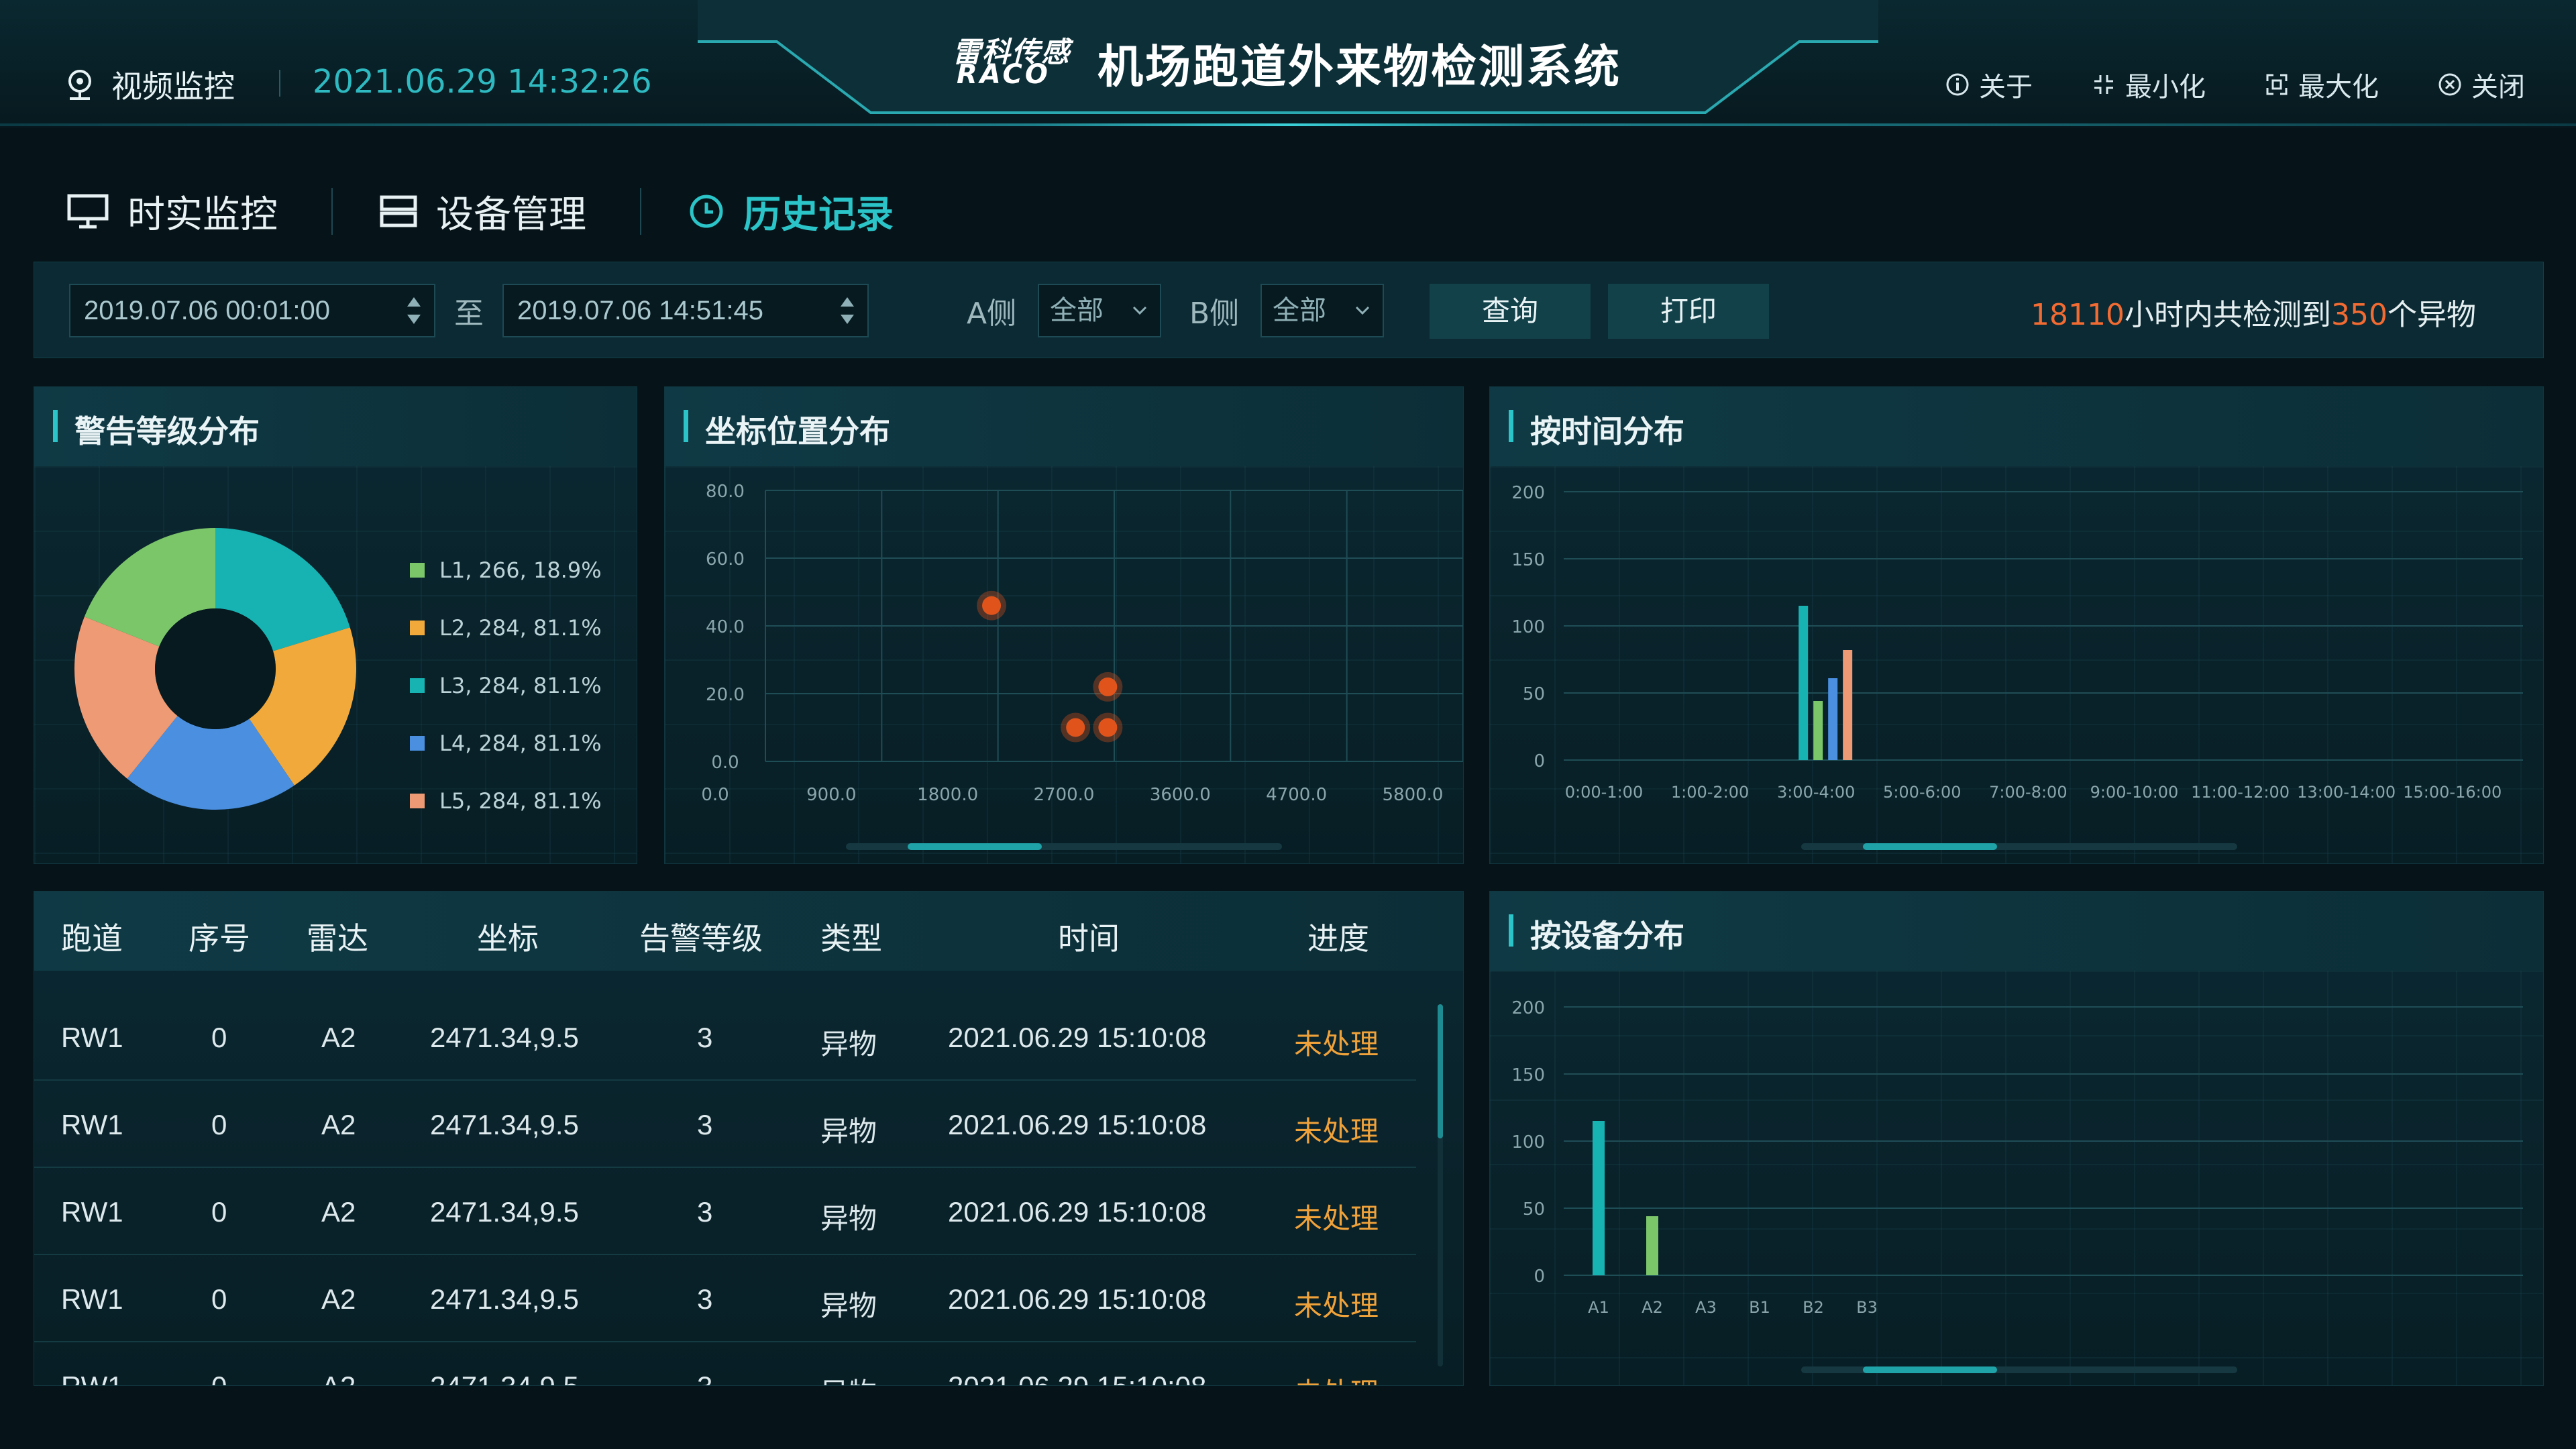 The height and width of the screenshot is (1449, 2576). Describe the element at coordinates (1816, 792) in the screenshot. I see `x-tick-label: 3:00-4:00` at that location.